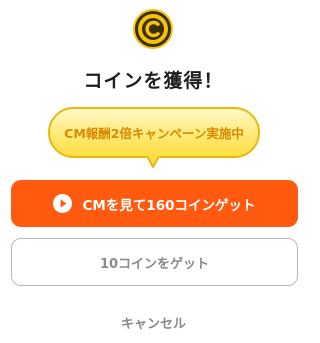  I want to click on campaign-text: CM報酬2倍キャンペーン実施中, so click(154, 133).